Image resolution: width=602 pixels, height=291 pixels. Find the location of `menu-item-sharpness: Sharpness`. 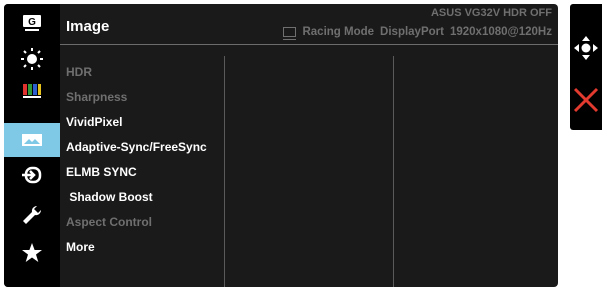

menu-item-sharpness: Sharpness is located at coordinates (146, 97).